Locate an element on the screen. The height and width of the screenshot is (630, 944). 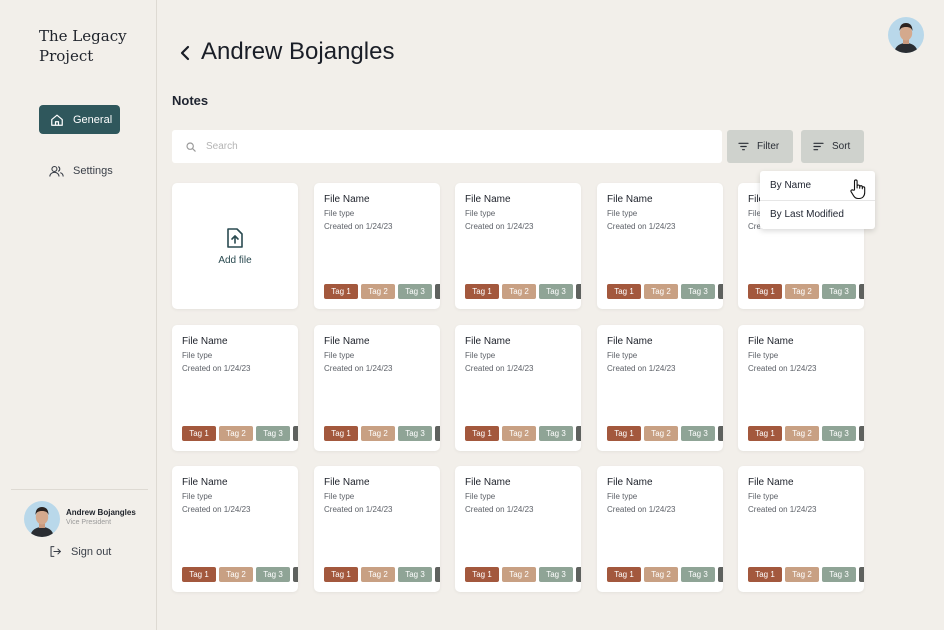
filter-button: Filter is located at coordinates (760, 146).